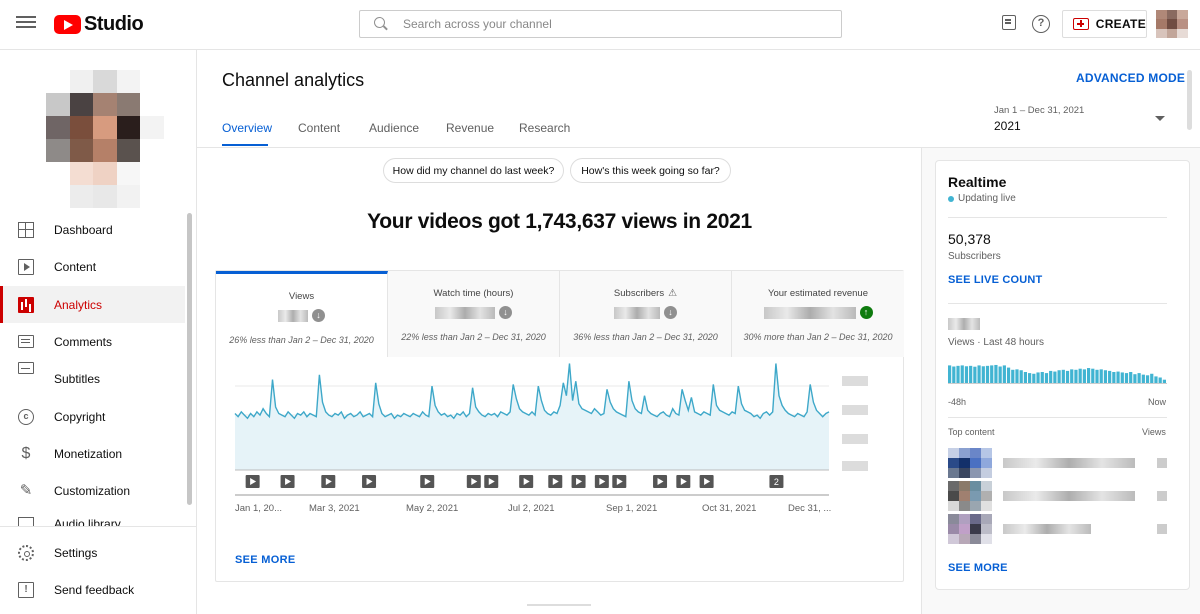 The width and height of the screenshot is (1200, 614). What do you see at coordinates (505, 312) in the screenshot?
I see `trend-down-icon: ↓` at bounding box center [505, 312].